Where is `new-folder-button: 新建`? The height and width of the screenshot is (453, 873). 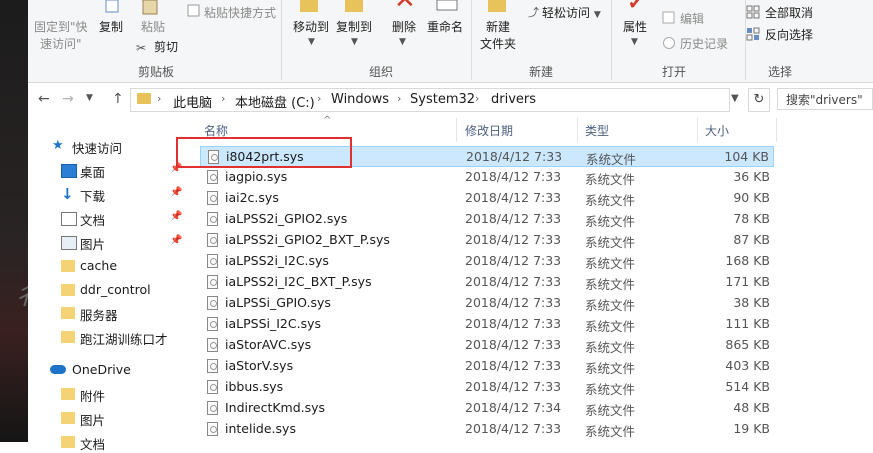 new-folder-button: 新建 is located at coordinates (498, 27).